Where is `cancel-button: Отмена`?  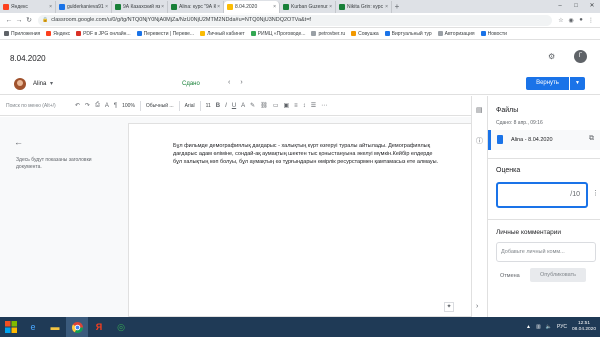
cancel-button: Отмена is located at coordinates (510, 276).